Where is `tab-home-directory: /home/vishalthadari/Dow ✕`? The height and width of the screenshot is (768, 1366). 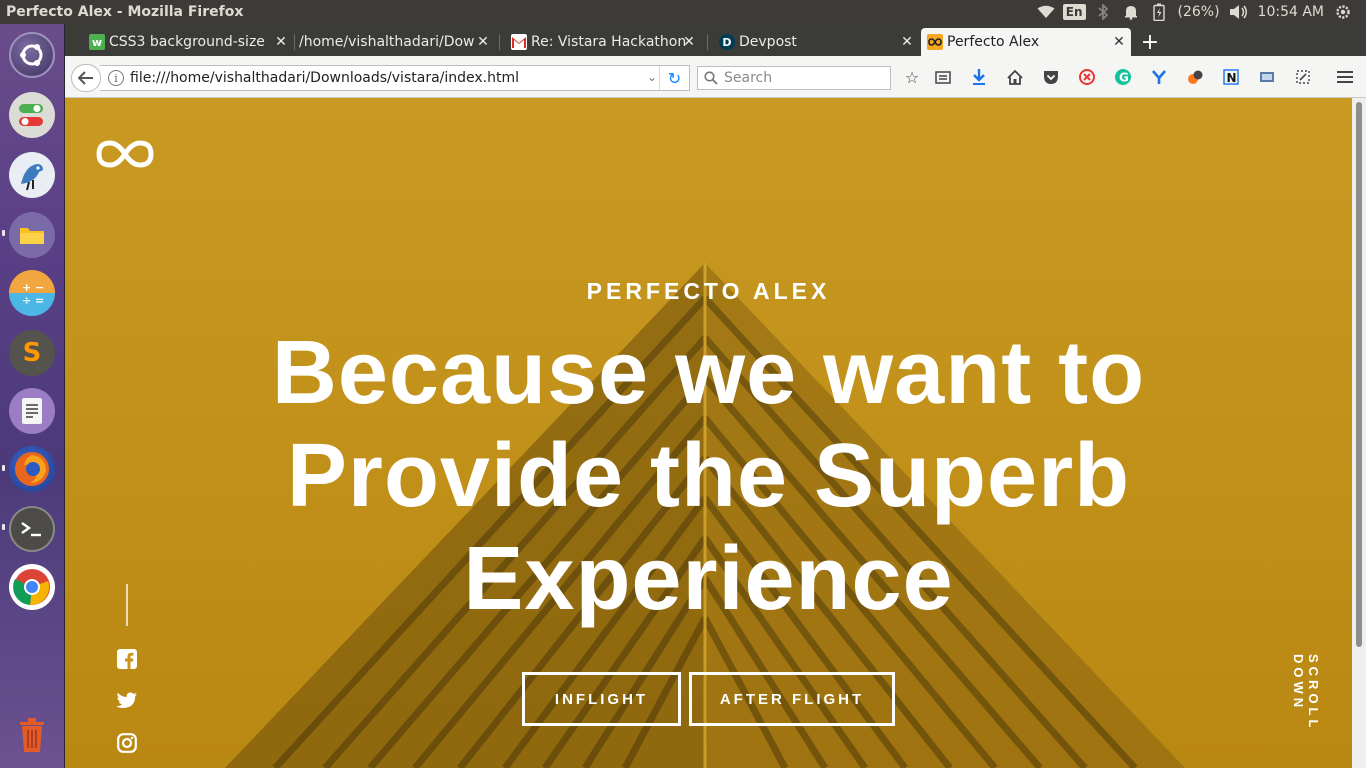
tab-home-directory: /home/vishalthadari/Dow ✕ is located at coordinates (384, 42).